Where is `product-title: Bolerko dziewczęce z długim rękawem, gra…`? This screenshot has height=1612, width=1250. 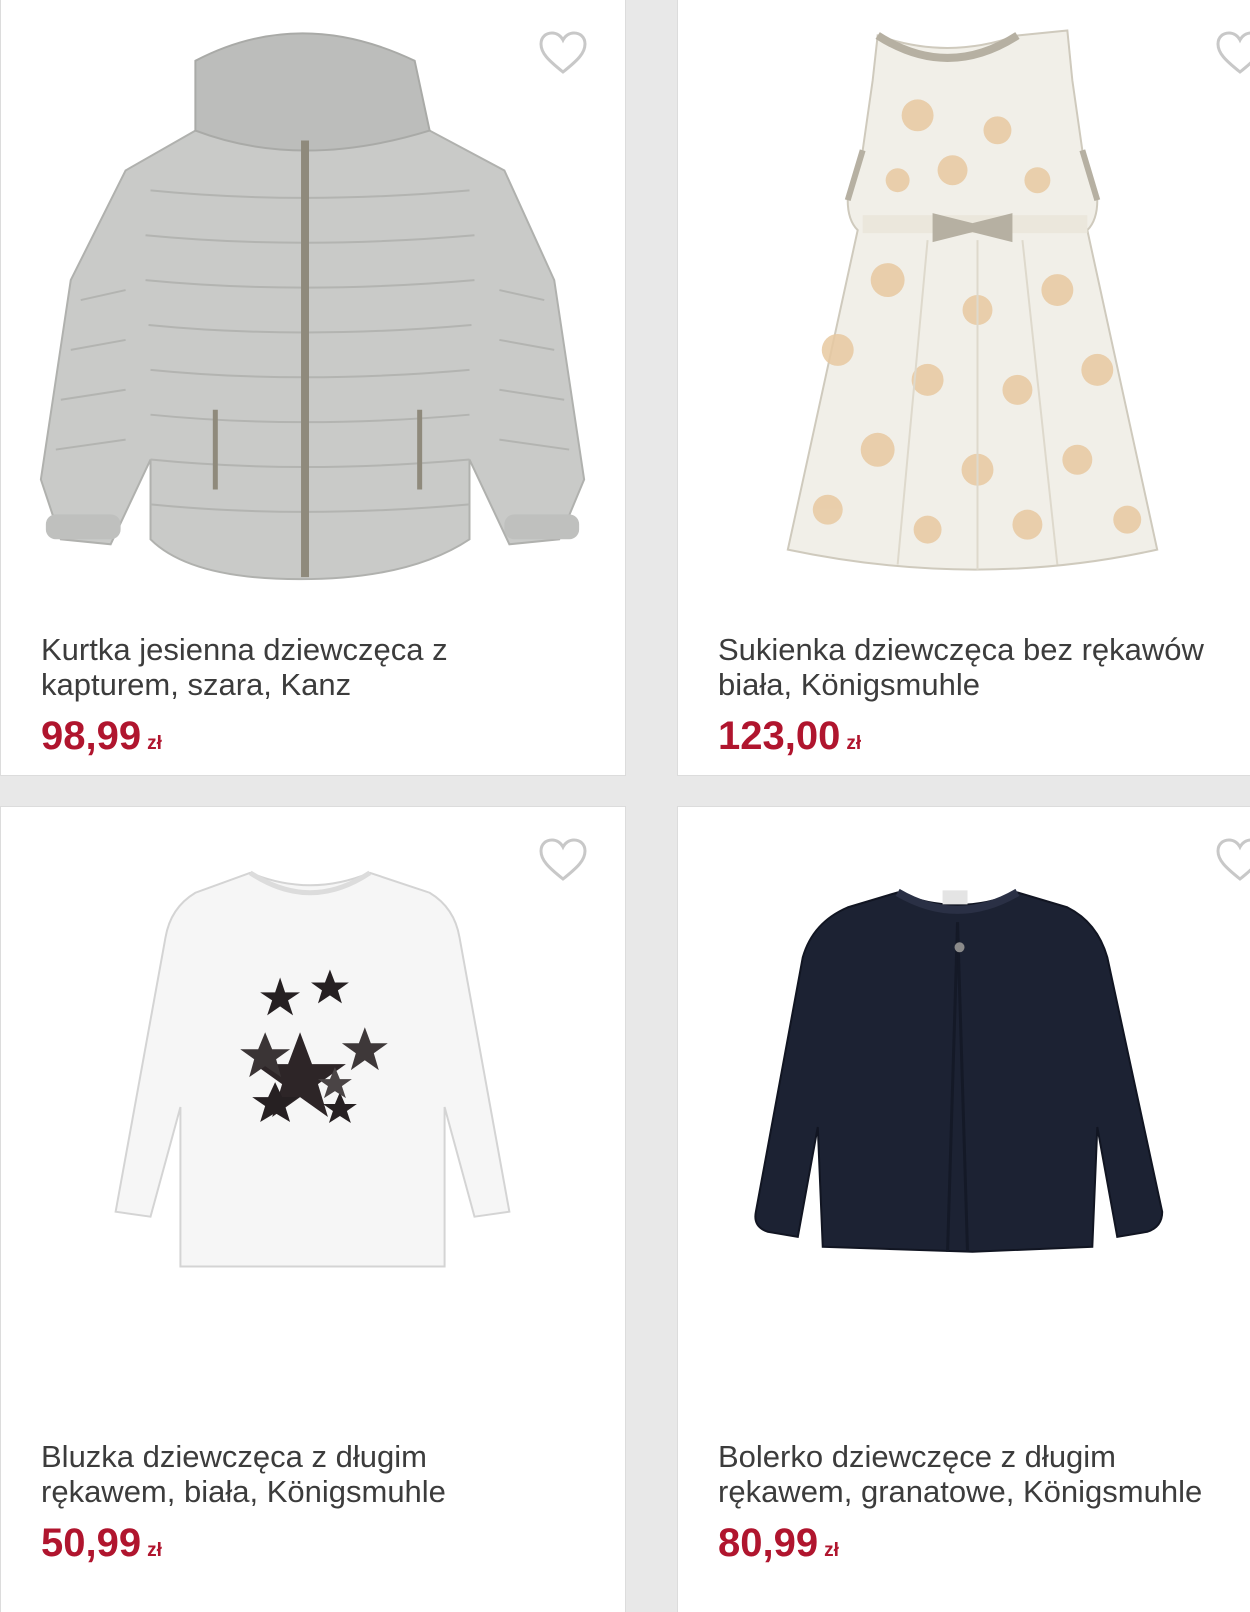
product-title: Bolerko dziewczęce z długim rękawem, gra… is located at coordinates (984, 1474).